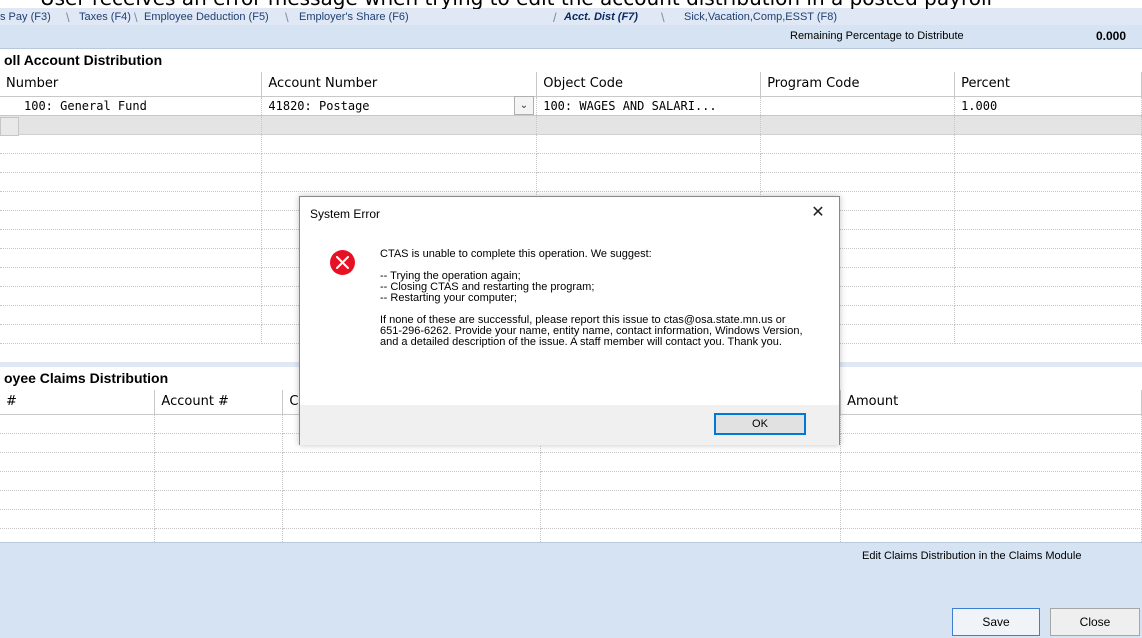 This screenshot has width=1142, height=638. Describe the element at coordinates (760, 424) in the screenshot. I see `ok-button: OK` at that location.